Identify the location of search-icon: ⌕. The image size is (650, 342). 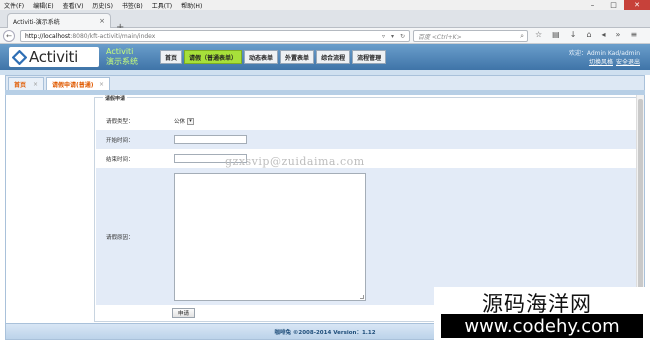
(522, 36).